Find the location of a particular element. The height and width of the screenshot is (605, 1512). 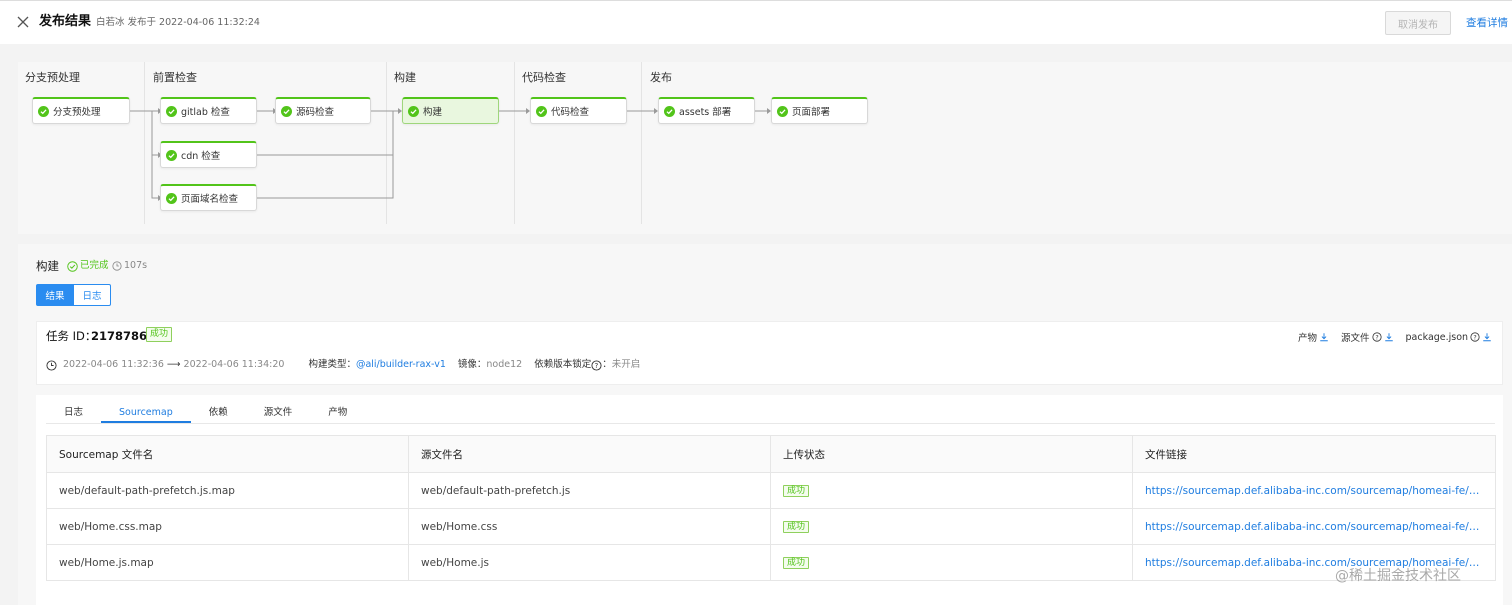

tab-result: 结果 is located at coordinates (55, 295).